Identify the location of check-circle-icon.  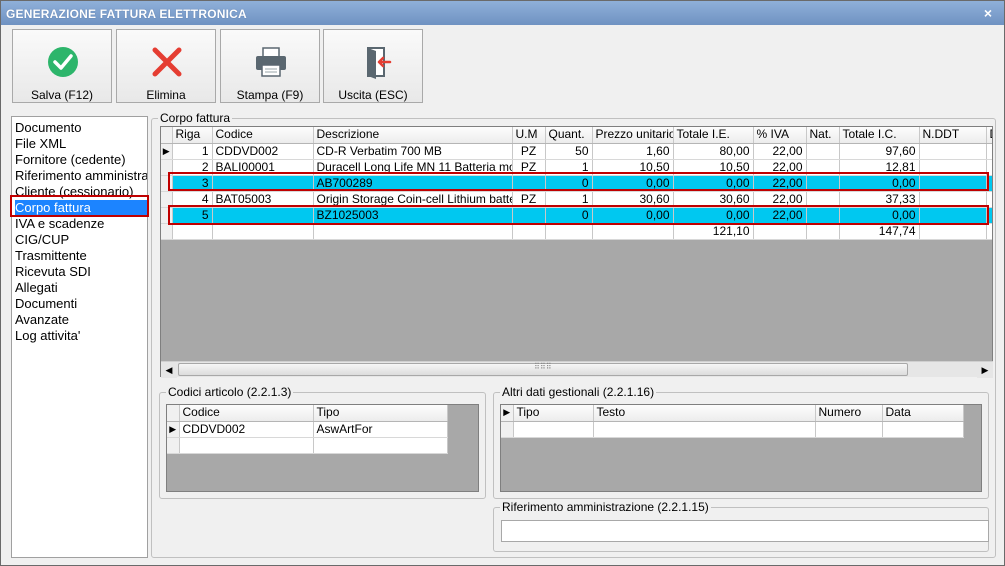
(63, 62).